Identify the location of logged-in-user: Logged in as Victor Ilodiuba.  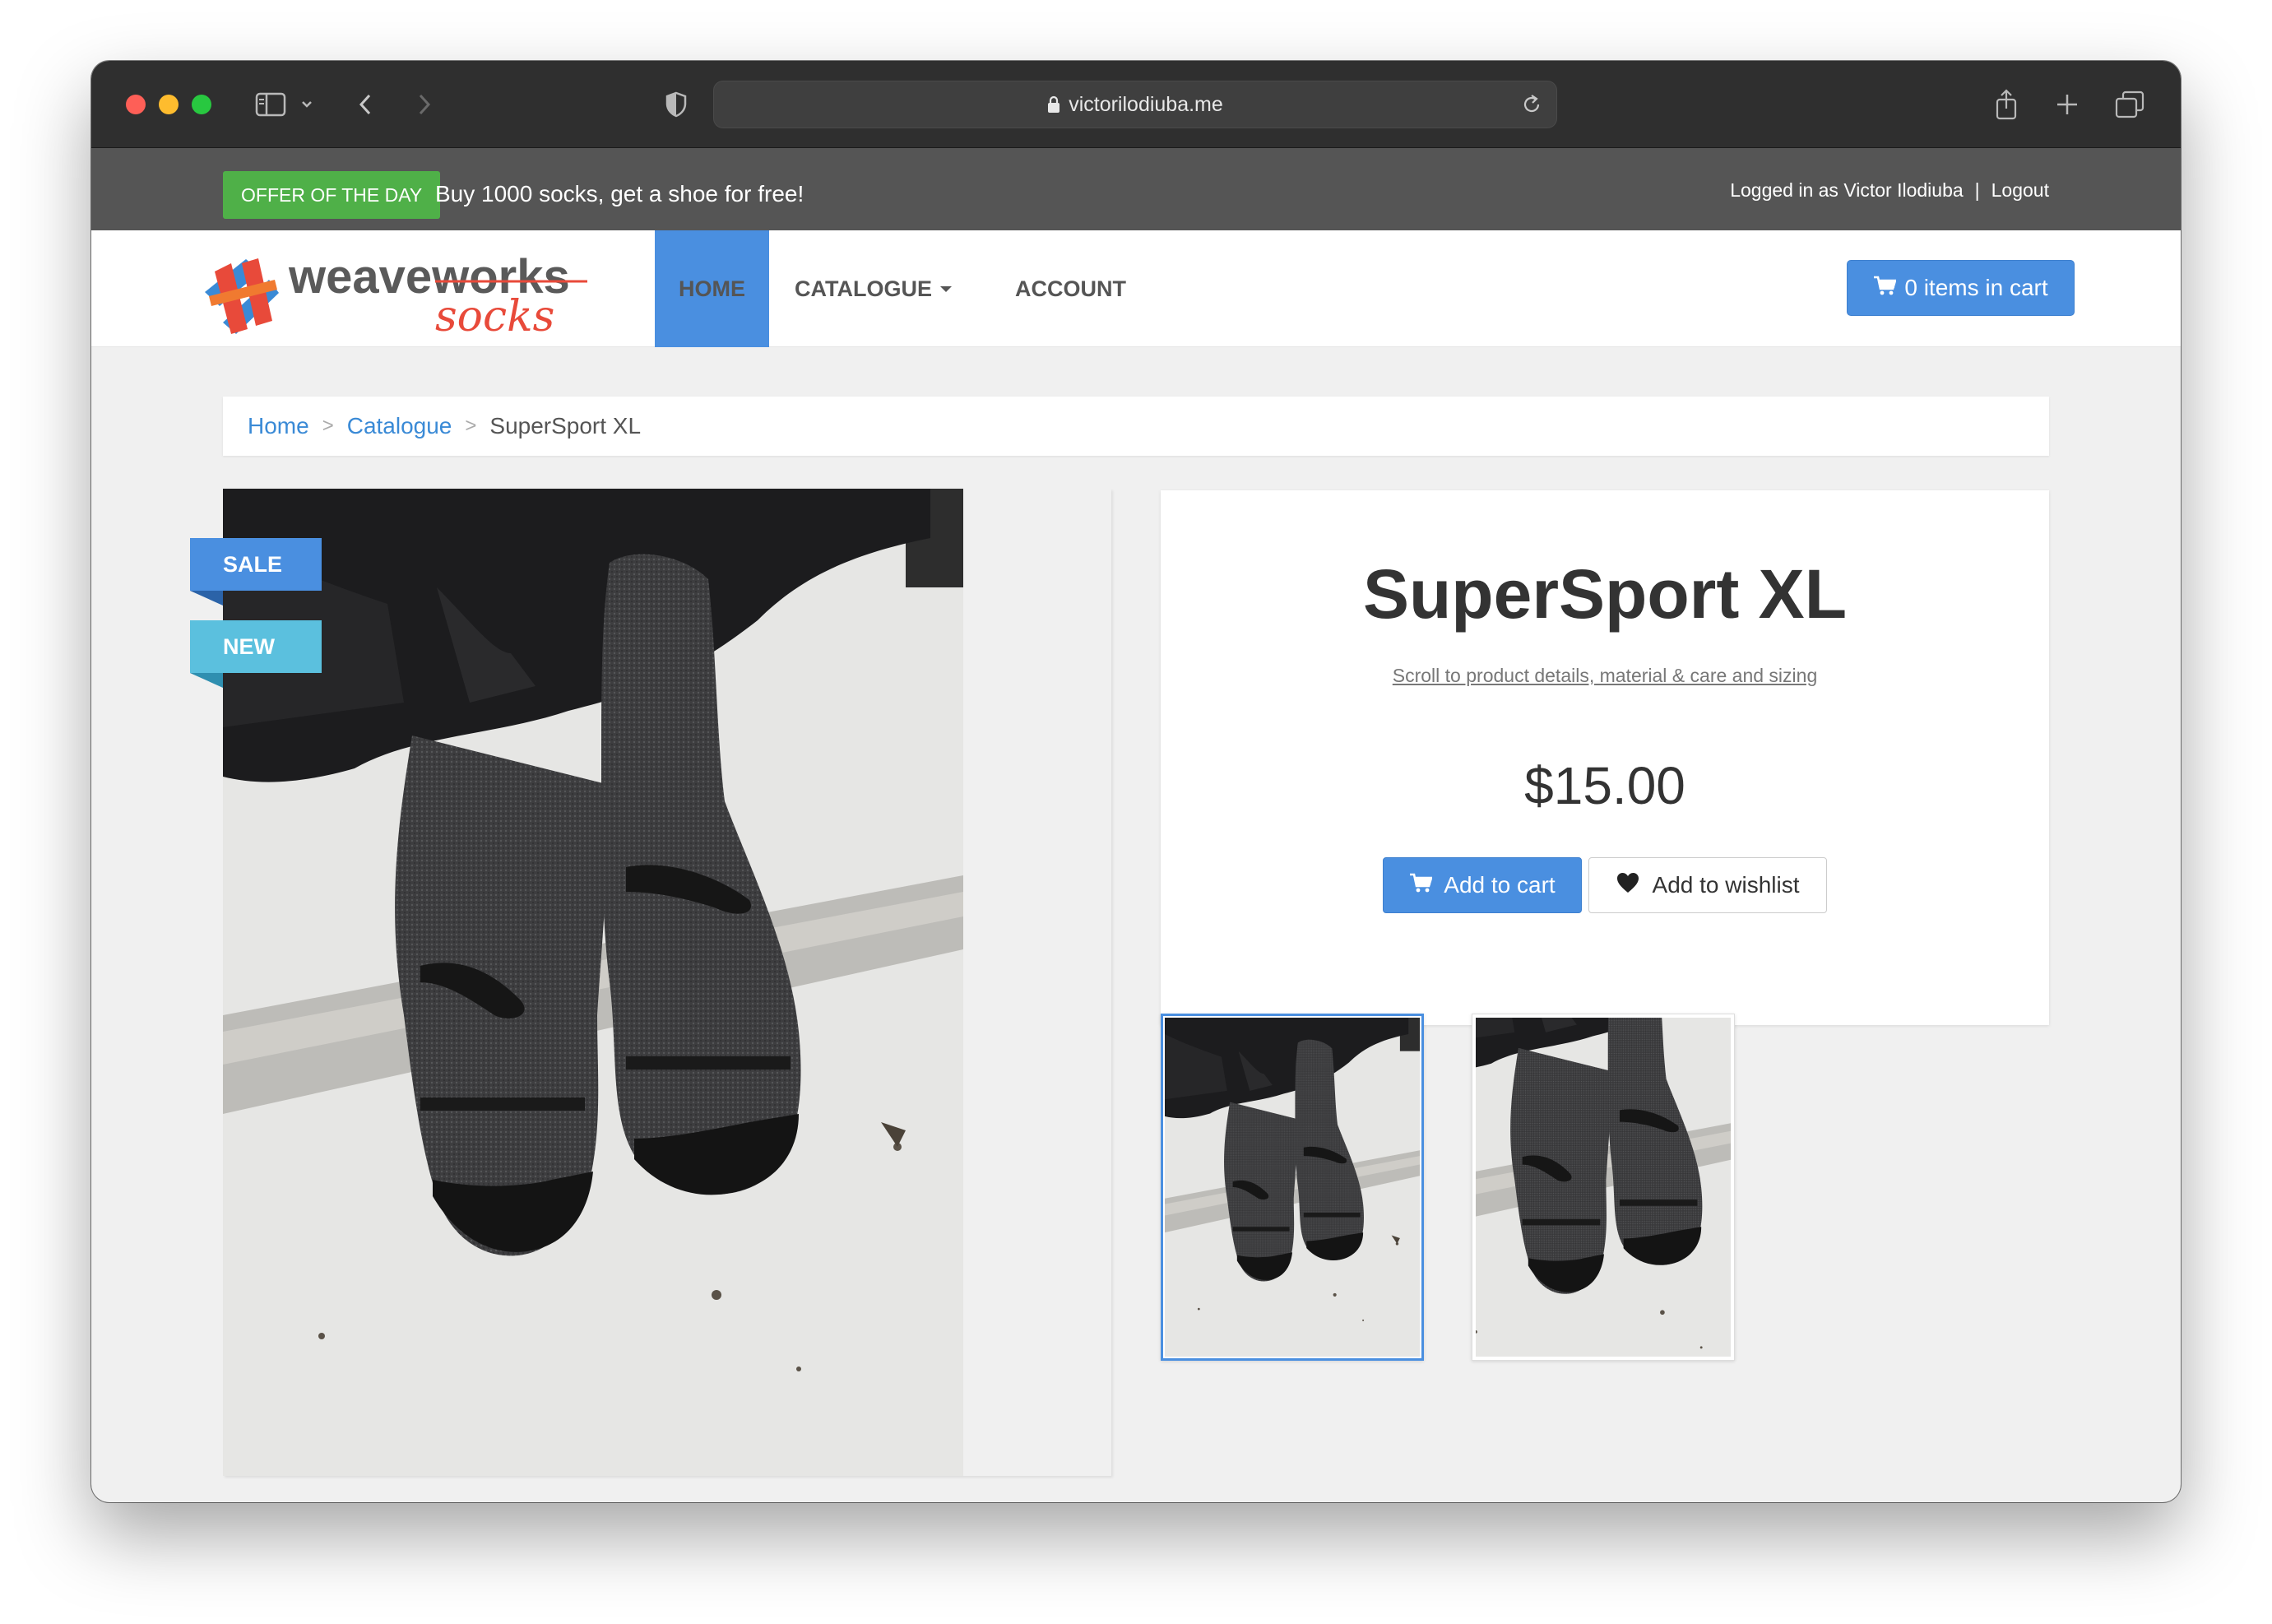
(1846, 190).